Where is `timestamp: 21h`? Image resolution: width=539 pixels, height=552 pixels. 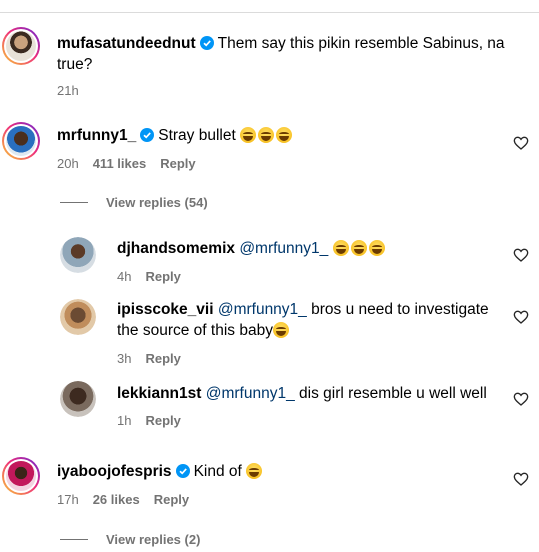 timestamp: 21h is located at coordinates (68, 90).